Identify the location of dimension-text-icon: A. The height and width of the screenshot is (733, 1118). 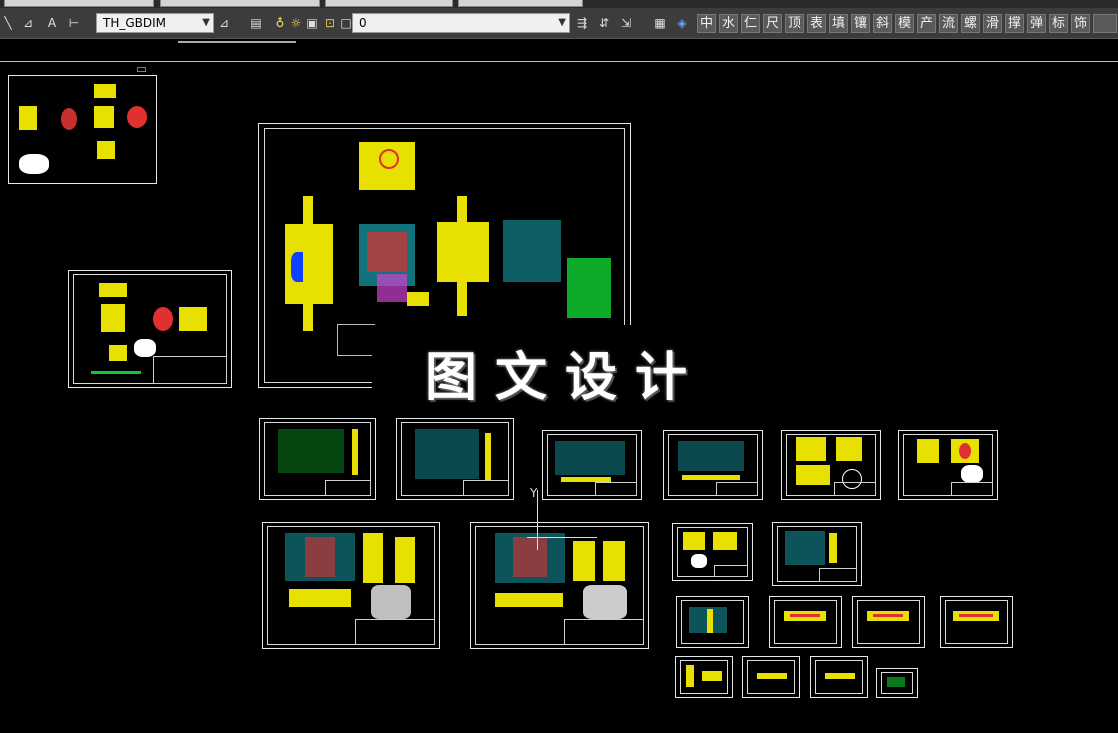
(52, 23).